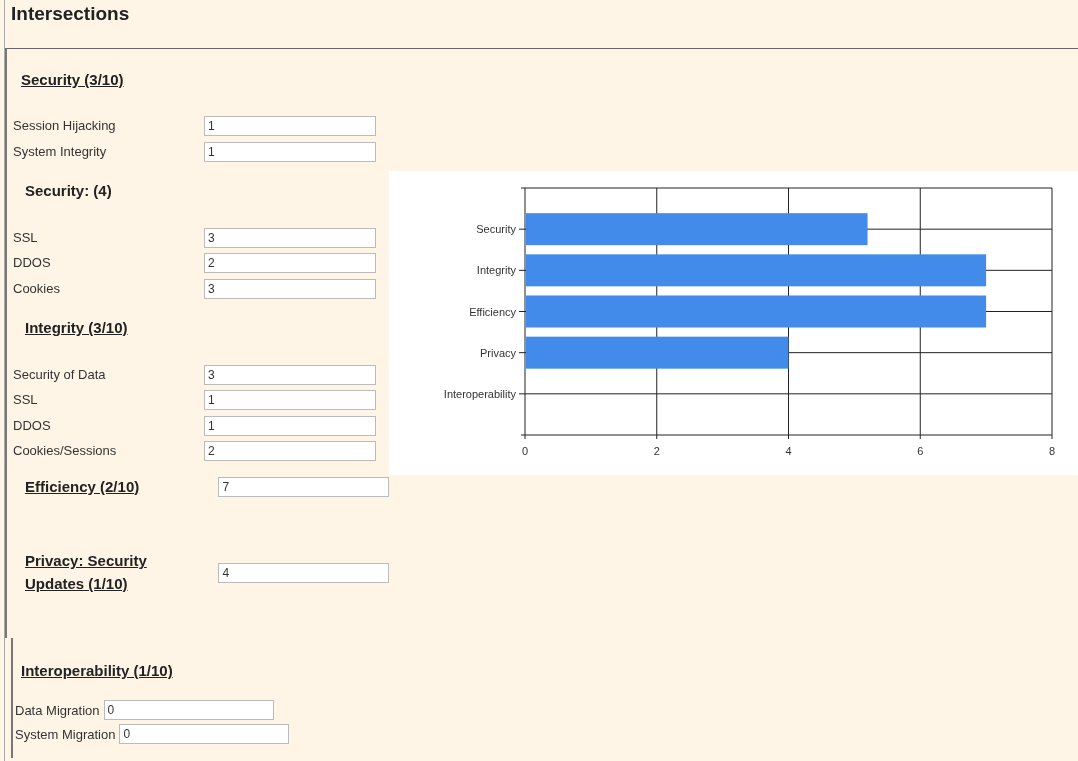 Image resolution: width=1078 pixels, height=761 pixels. Describe the element at coordinates (36, 288) in the screenshot. I see `field-label: Cookies` at that location.